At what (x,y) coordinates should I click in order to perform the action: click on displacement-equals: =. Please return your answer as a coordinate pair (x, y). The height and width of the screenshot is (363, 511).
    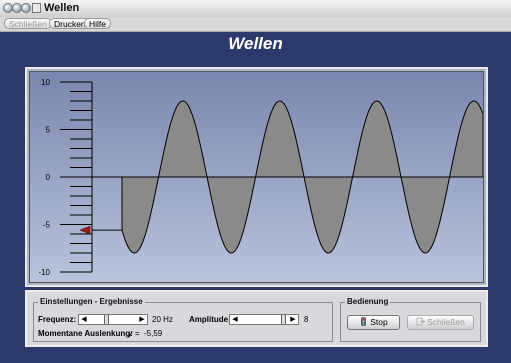
    Looking at the image, I should click on (137, 333).